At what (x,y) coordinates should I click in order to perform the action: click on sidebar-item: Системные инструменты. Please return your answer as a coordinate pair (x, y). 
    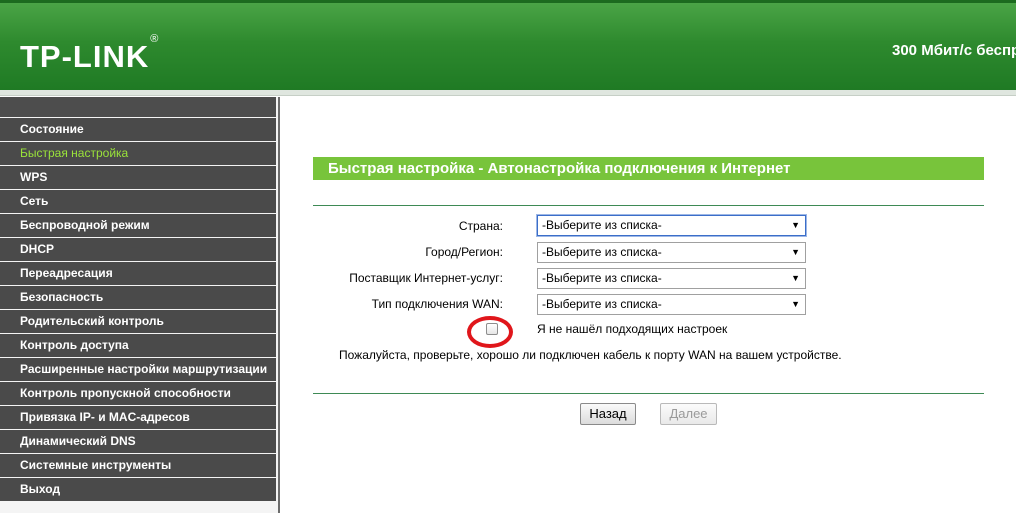
    Looking at the image, I should click on (138, 465).